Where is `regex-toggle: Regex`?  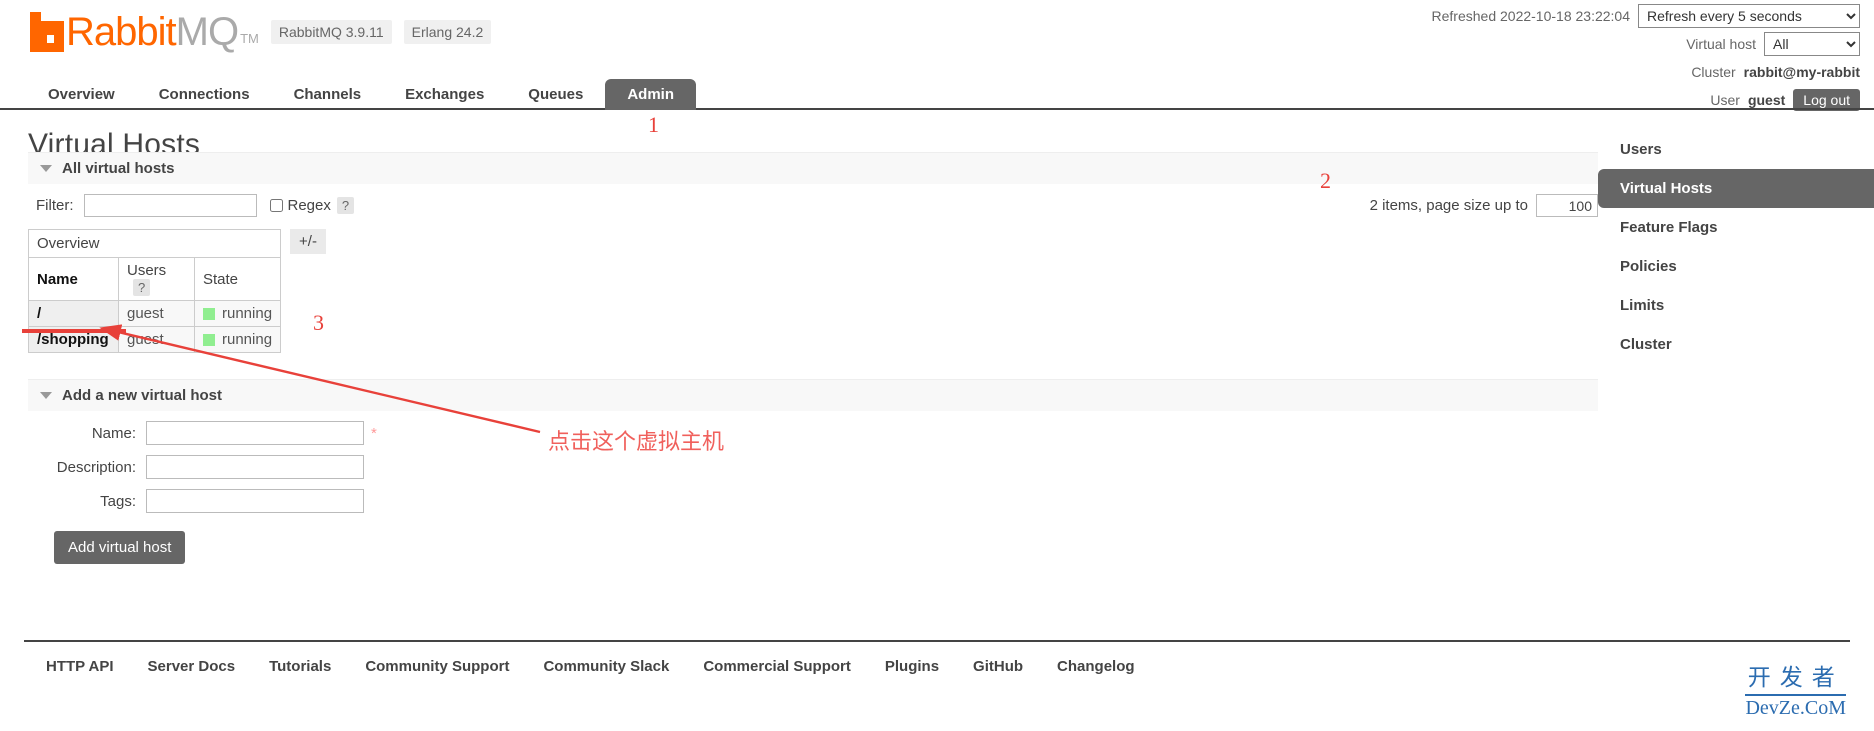 regex-toggle: Regex is located at coordinates (300, 205).